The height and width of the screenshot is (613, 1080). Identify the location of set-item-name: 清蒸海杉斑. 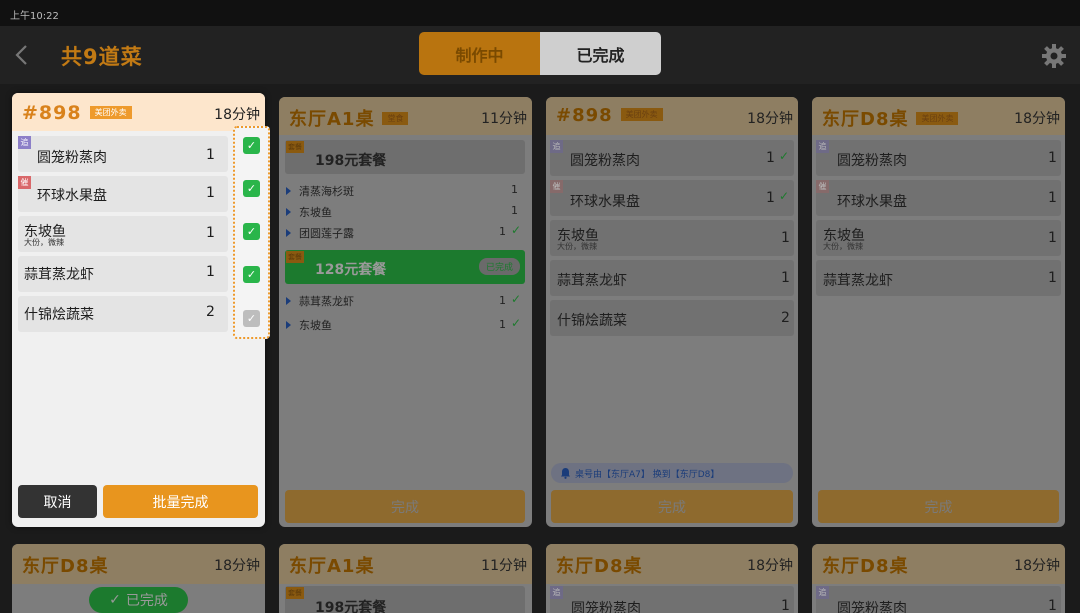
(326, 191).